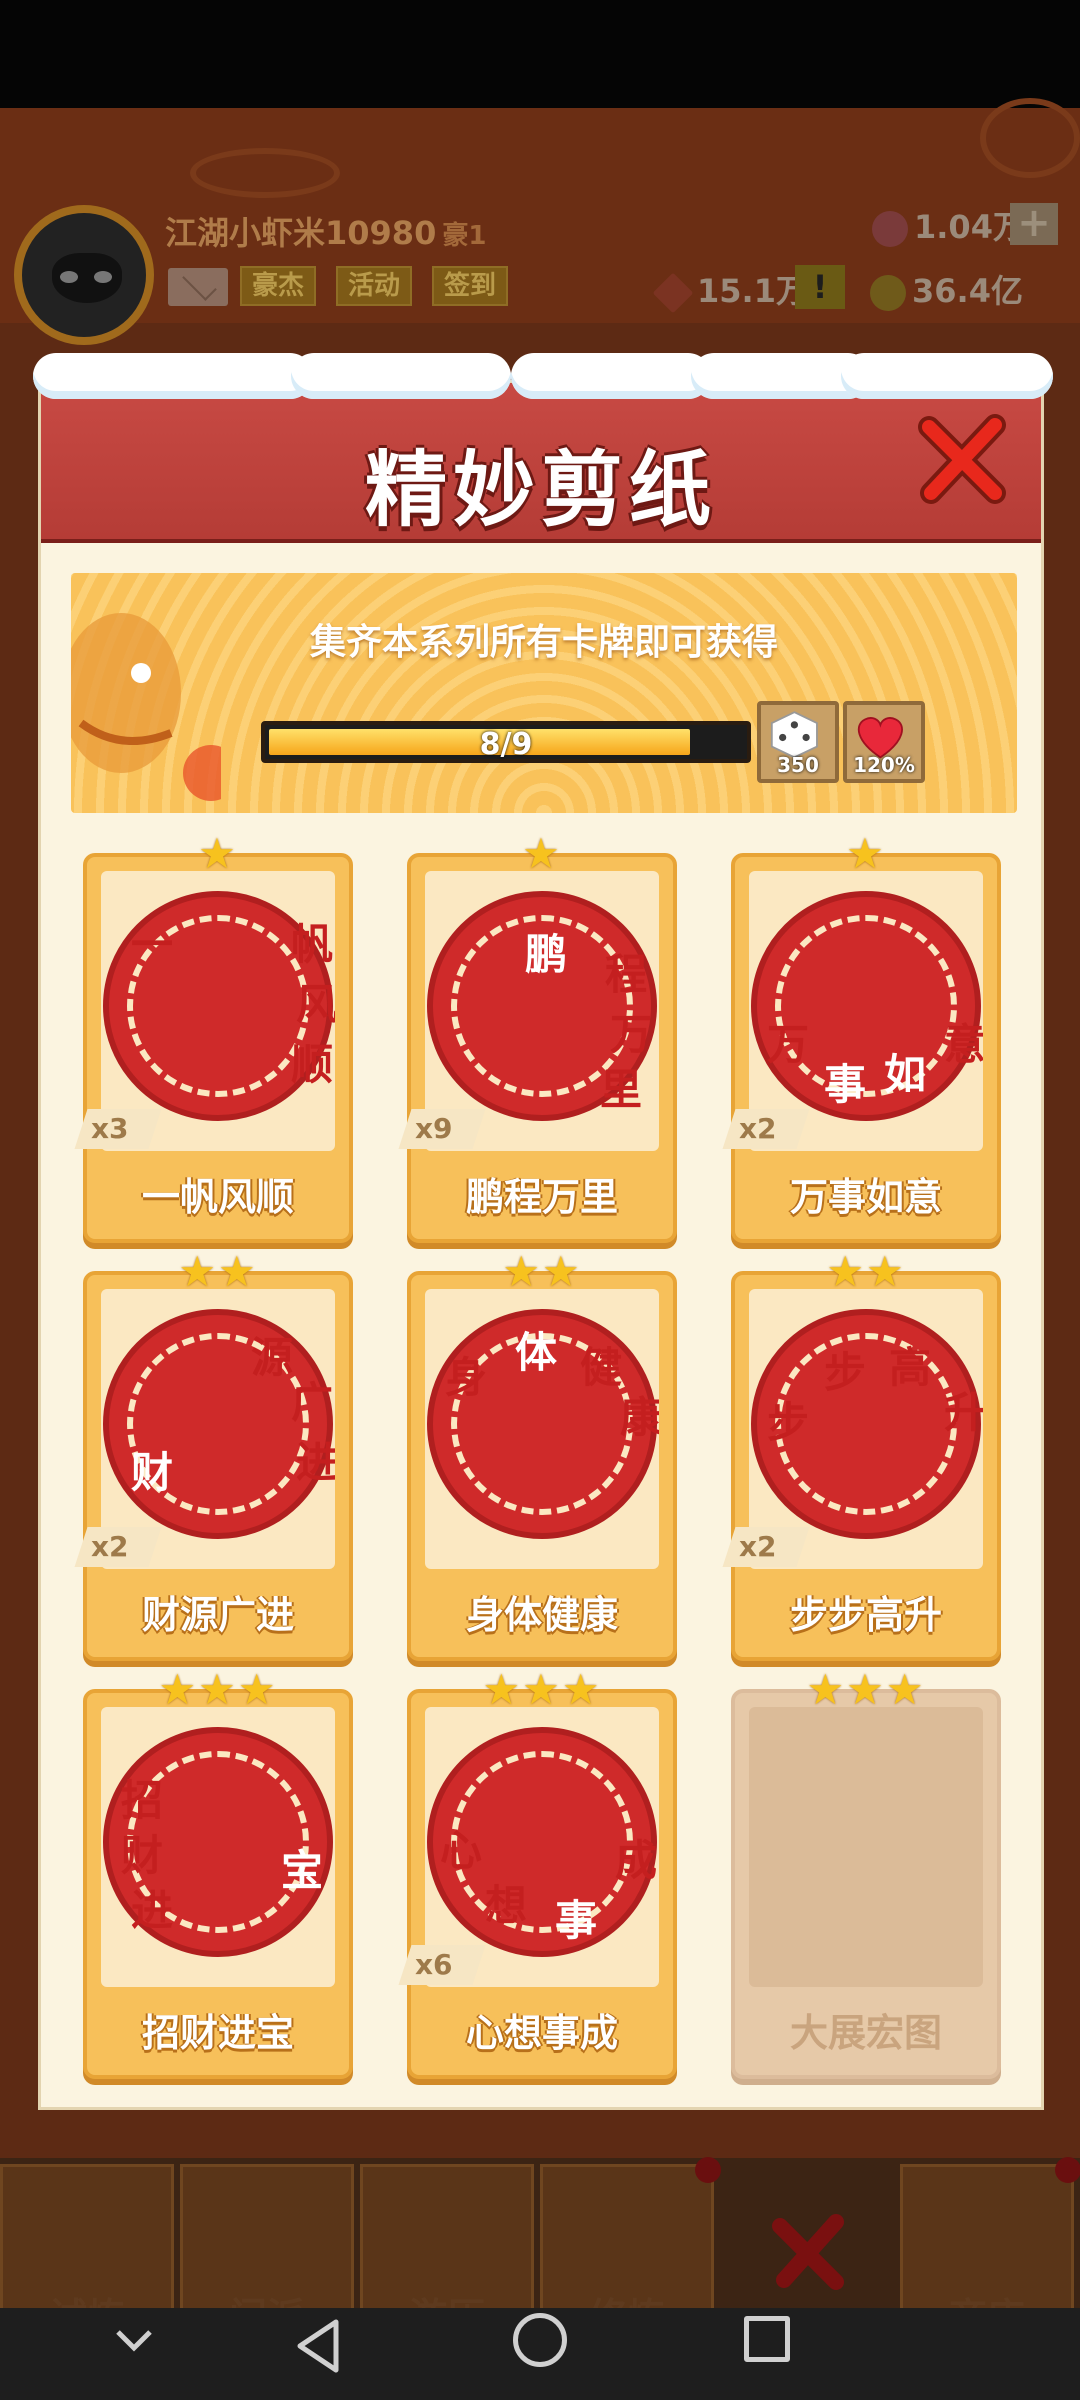 The width and height of the screenshot is (1080, 2400). Describe the element at coordinates (152, 1910) in the screenshot. I see `art-character: 进` at that location.